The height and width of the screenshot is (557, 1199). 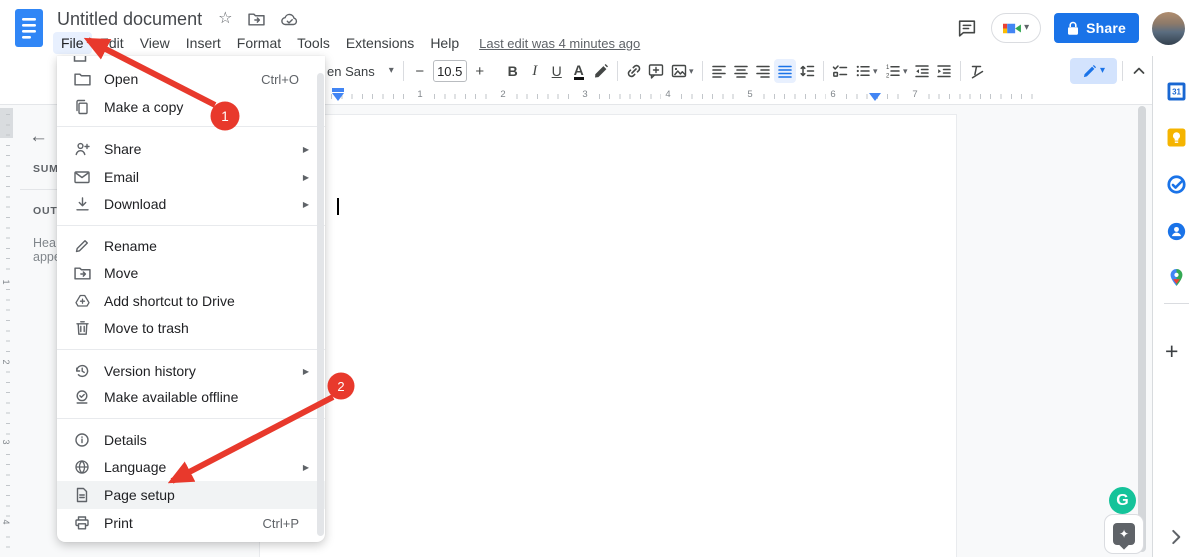 I want to click on pencil-icon, so click(x=1090, y=70).